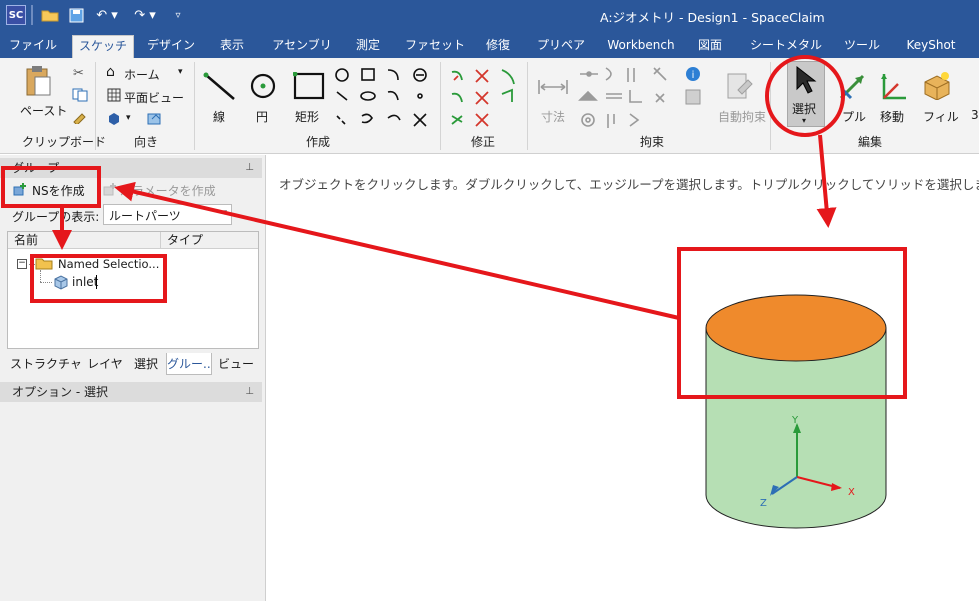 This screenshot has height=601, width=979. What do you see at coordinates (96, 282) in the screenshot?
I see `text-cursor` at bounding box center [96, 282].